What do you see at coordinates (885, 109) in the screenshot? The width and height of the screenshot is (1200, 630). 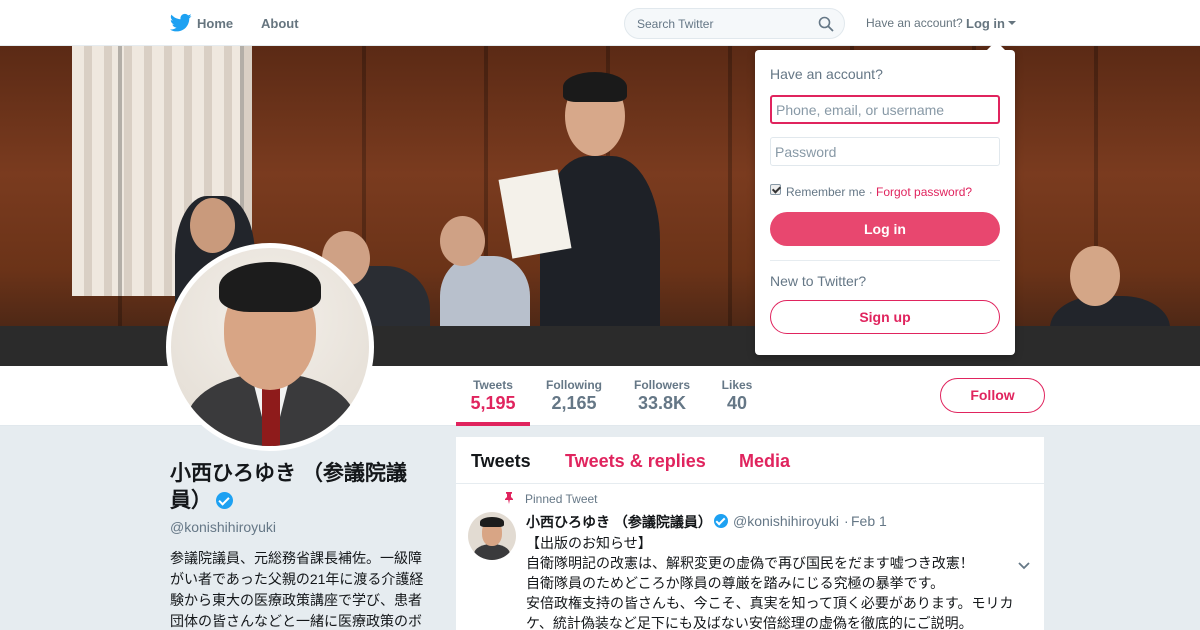 I see `username-field` at bounding box center [885, 109].